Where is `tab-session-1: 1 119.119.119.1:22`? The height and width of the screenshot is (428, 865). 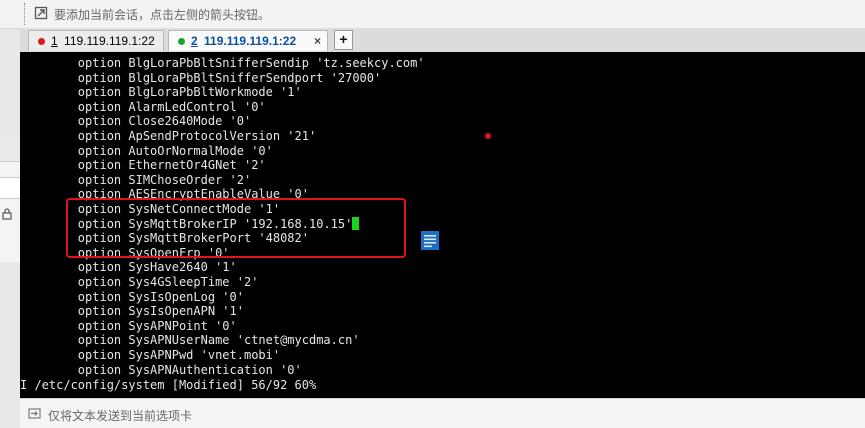
tab-session-1: 1 119.119.119.1:22 is located at coordinates (96, 40).